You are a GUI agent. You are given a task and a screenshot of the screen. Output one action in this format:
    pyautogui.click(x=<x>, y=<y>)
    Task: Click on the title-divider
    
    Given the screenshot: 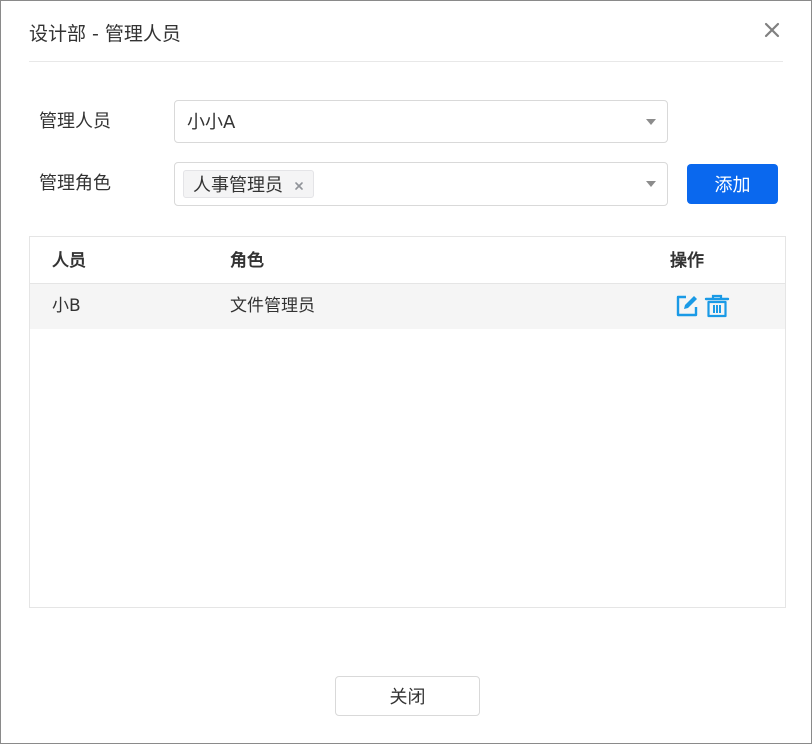 What is the action you would take?
    pyautogui.click(x=406, y=61)
    